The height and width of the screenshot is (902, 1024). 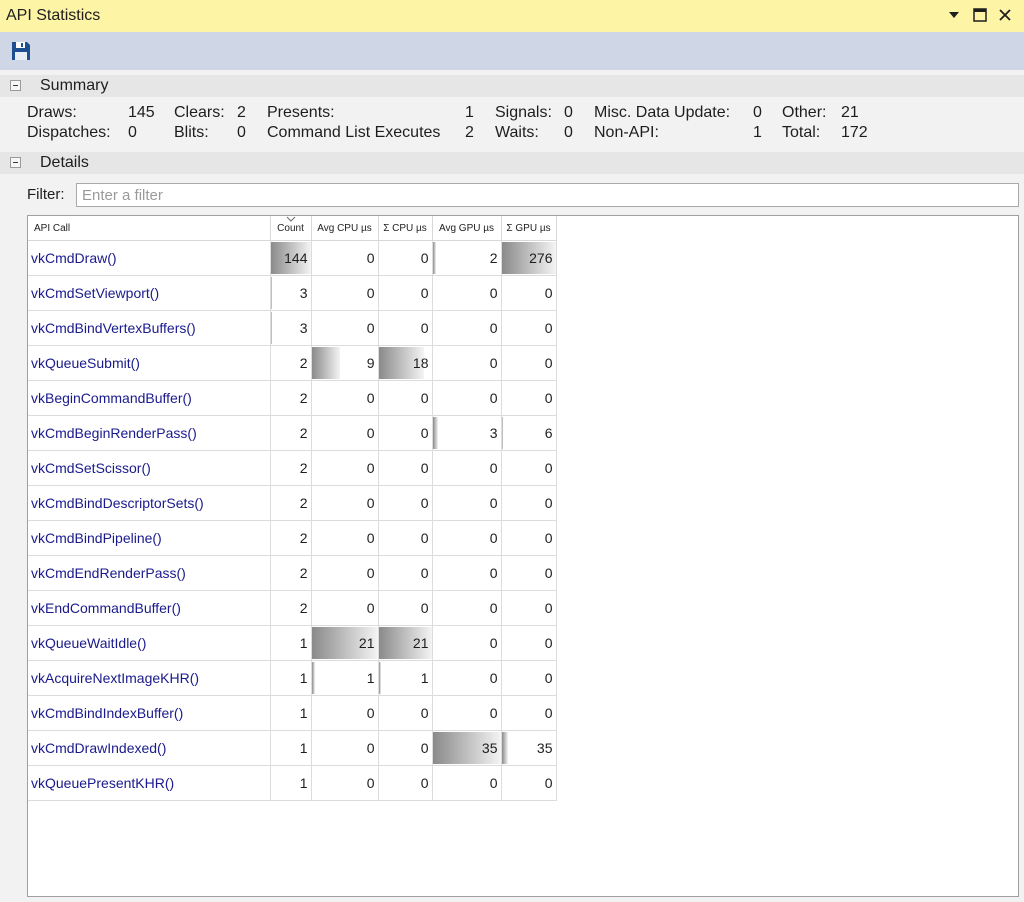 What do you see at coordinates (149, 713) in the screenshot?
I see `api-call-name: vkCmdBindIndexBuffer()` at bounding box center [149, 713].